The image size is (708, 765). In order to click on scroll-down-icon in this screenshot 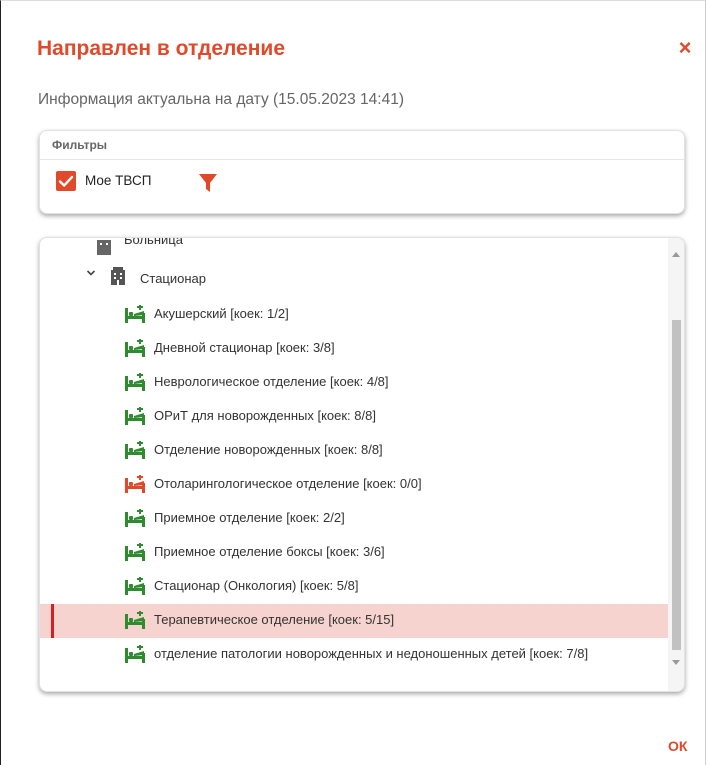, I will do `click(676, 662)`.